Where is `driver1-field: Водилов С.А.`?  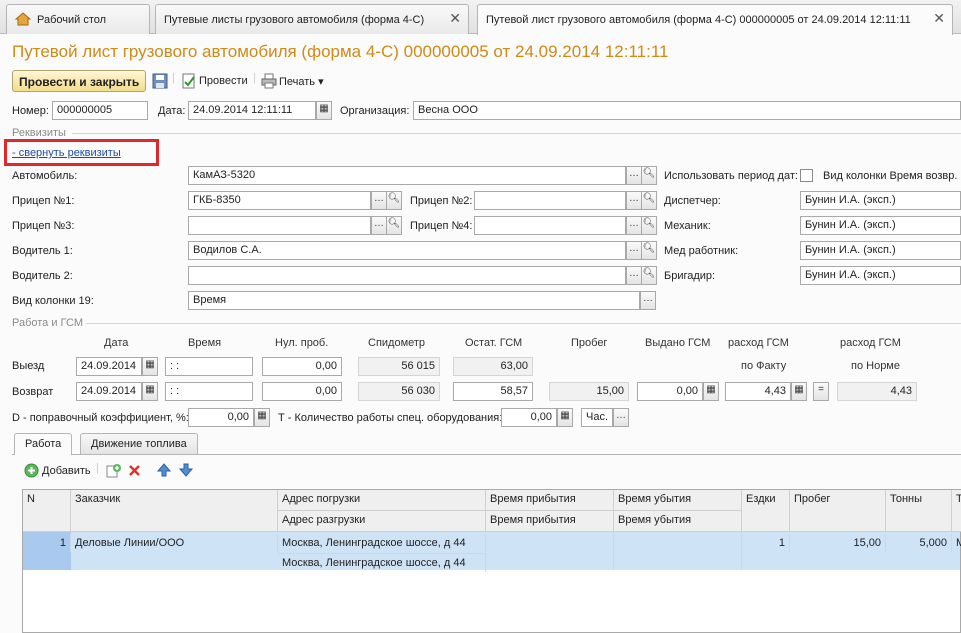
driver1-field: Водилов С.А. is located at coordinates (407, 250).